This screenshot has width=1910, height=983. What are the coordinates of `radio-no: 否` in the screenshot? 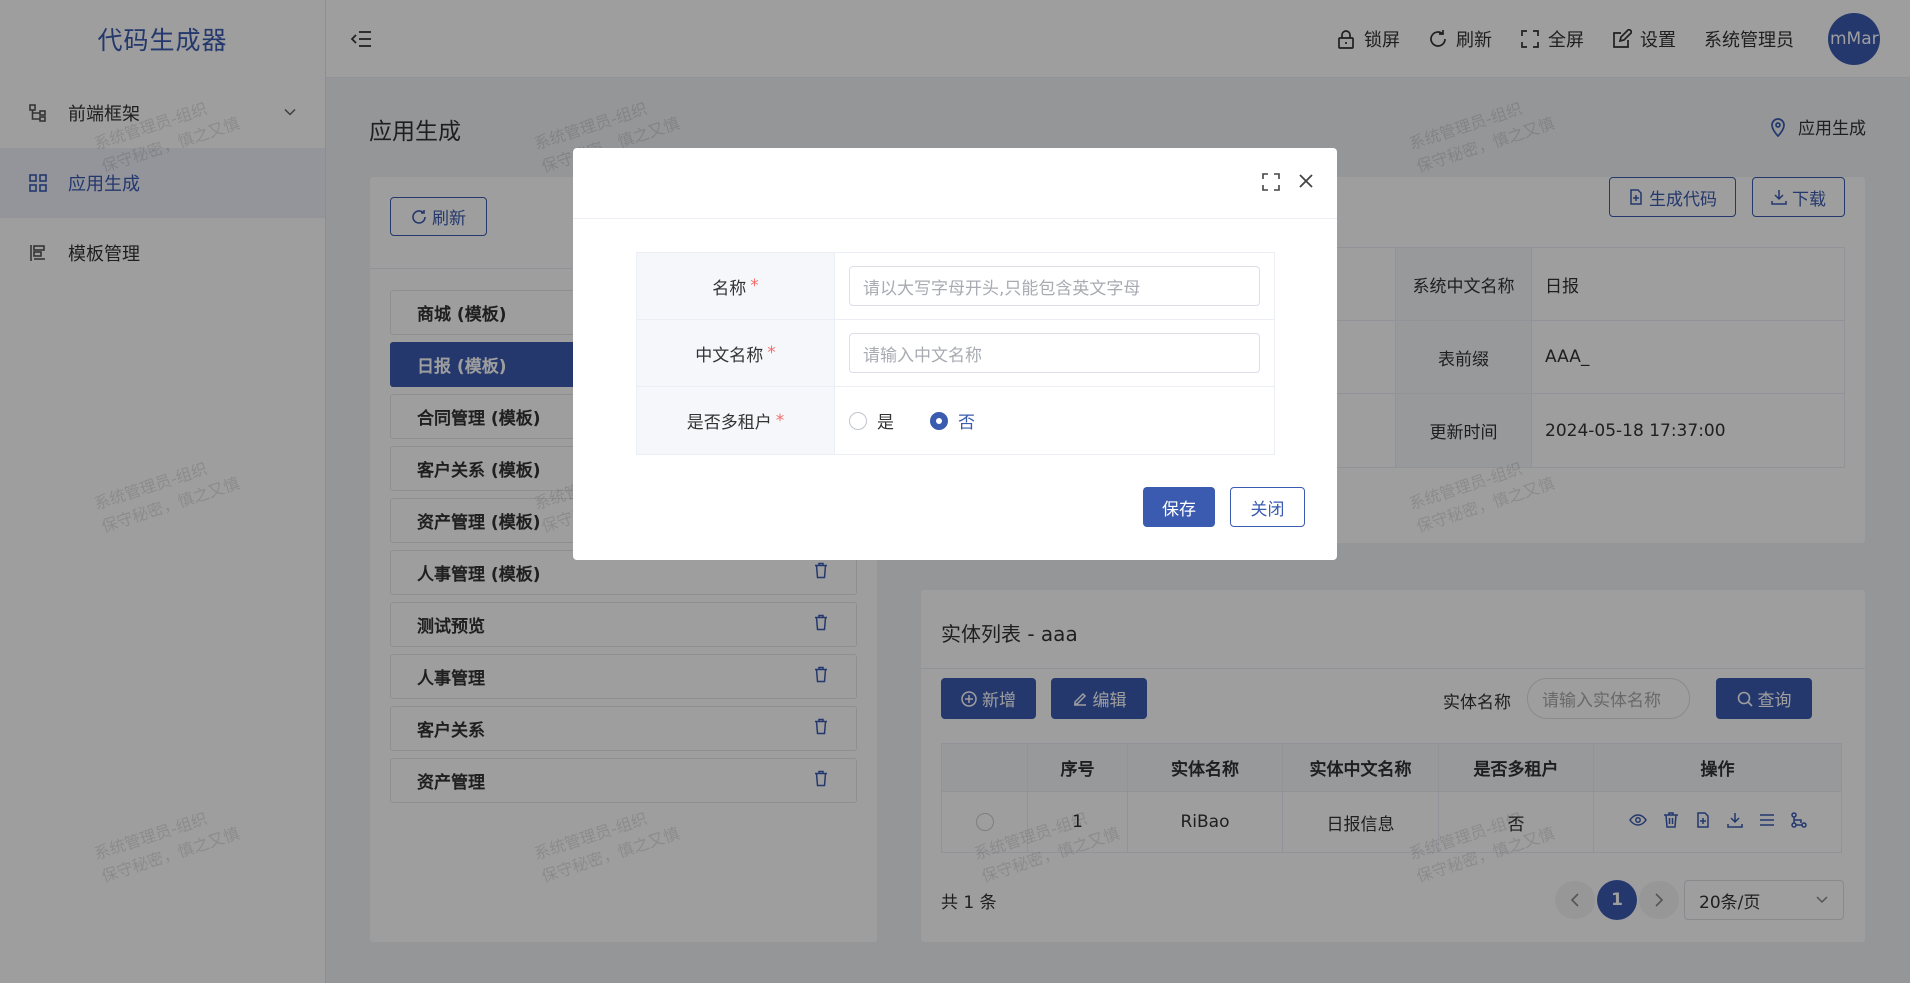 It's located at (952, 420).